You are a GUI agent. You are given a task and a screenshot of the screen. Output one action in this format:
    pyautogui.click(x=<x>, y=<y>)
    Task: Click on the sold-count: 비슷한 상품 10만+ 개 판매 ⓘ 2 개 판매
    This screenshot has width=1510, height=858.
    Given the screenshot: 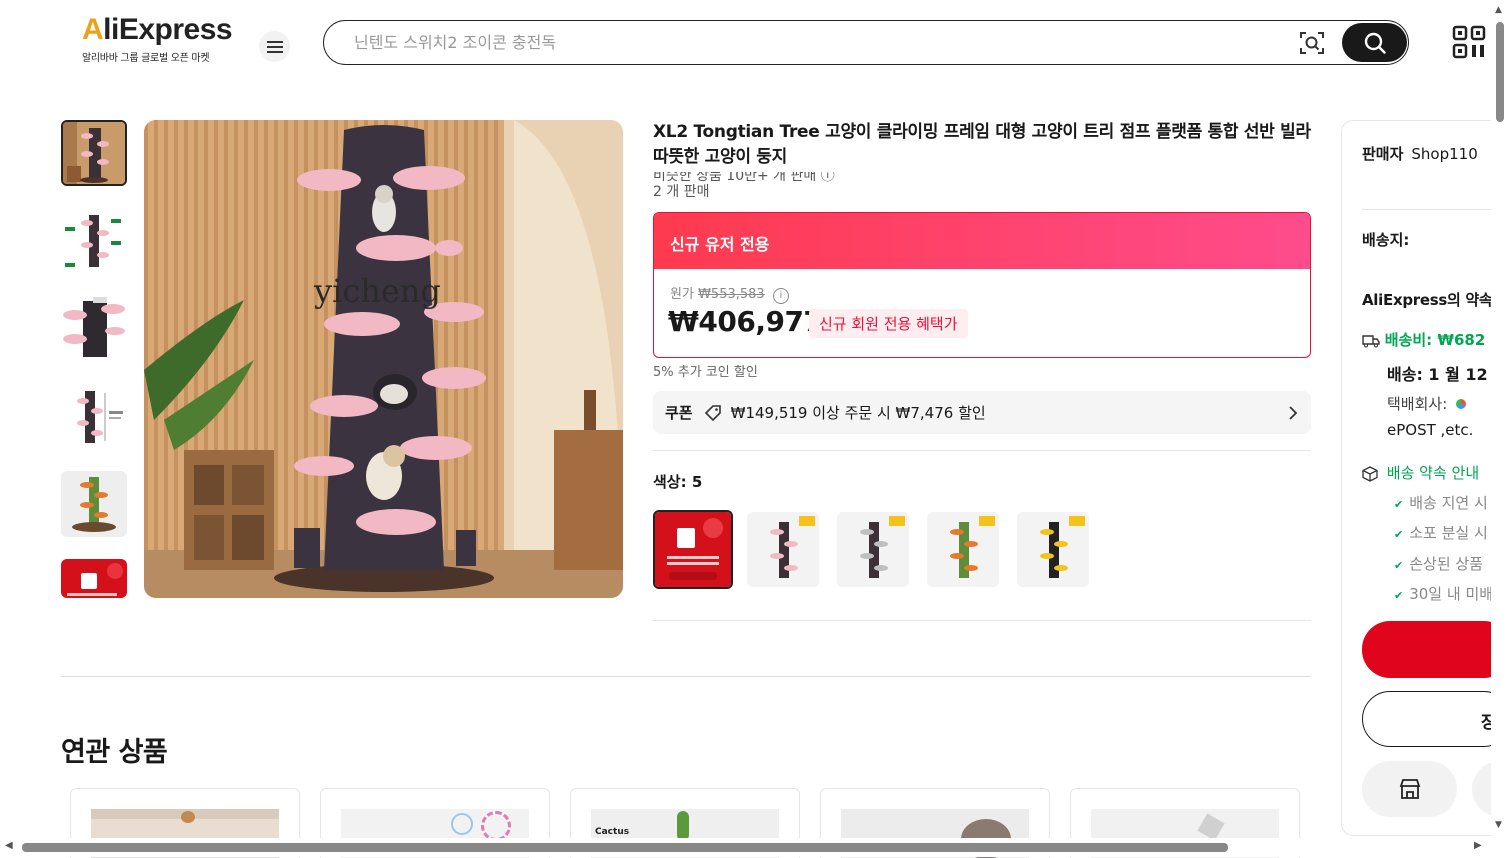 What is the action you would take?
    pyautogui.click(x=803, y=185)
    